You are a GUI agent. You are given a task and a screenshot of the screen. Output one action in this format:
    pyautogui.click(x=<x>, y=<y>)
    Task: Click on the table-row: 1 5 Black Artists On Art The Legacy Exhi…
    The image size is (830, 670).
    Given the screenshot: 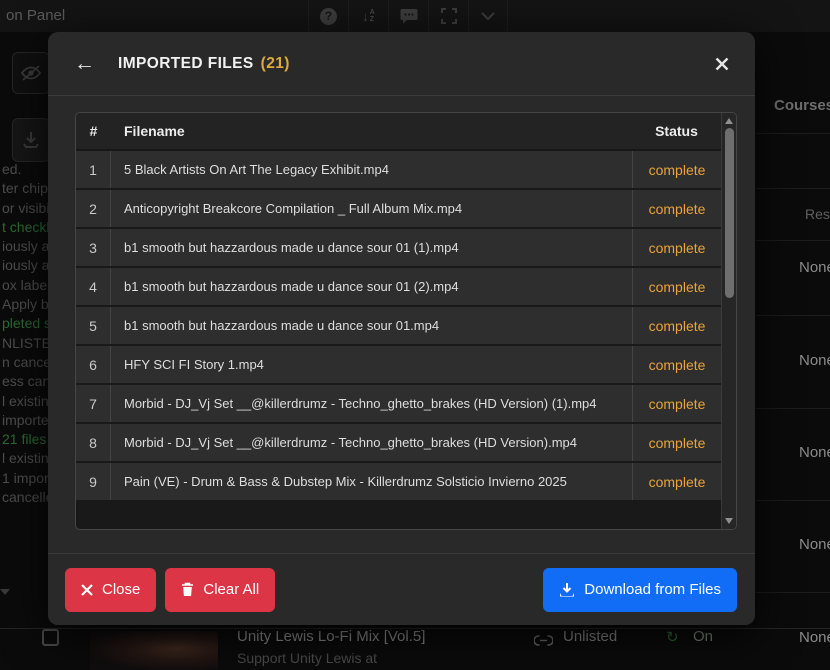 What is the action you would take?
    pyautogui.click(x=398, y=170)
    